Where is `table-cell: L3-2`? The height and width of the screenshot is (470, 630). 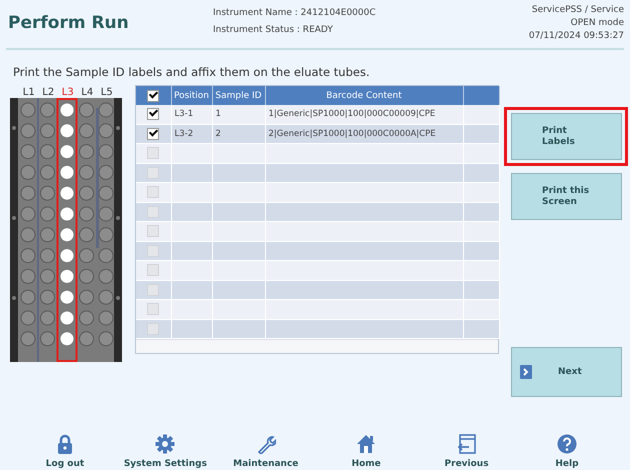
table-cell: L3-2 is located at coordinates (191, 134).